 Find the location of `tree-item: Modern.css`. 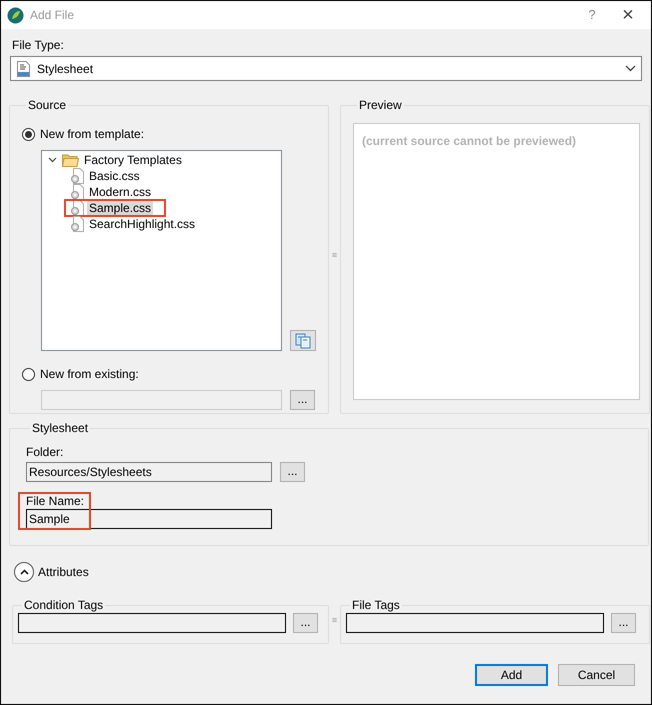

tree-item: Modern.css is located at coordinates (120, 192).